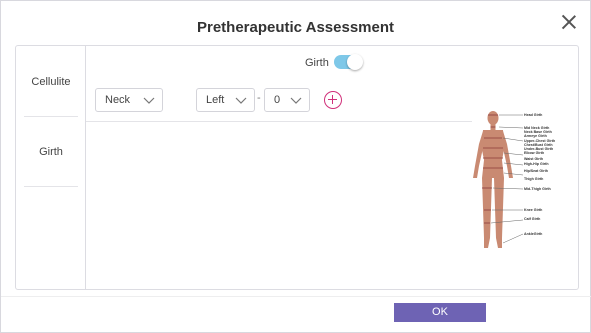 This screenshot has height=333, width=591. What do you see at coordinates (279, 121) in the screenshot?
I see `row-divider` at bounding box center [279, 121].